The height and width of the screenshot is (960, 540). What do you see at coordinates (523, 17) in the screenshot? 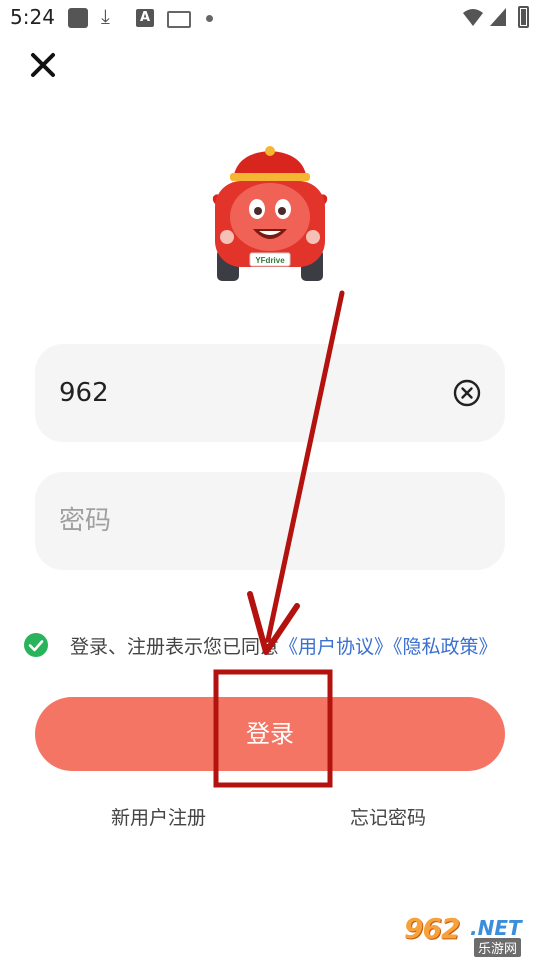
I see `battery-icon` at bounding box center [523, 17].